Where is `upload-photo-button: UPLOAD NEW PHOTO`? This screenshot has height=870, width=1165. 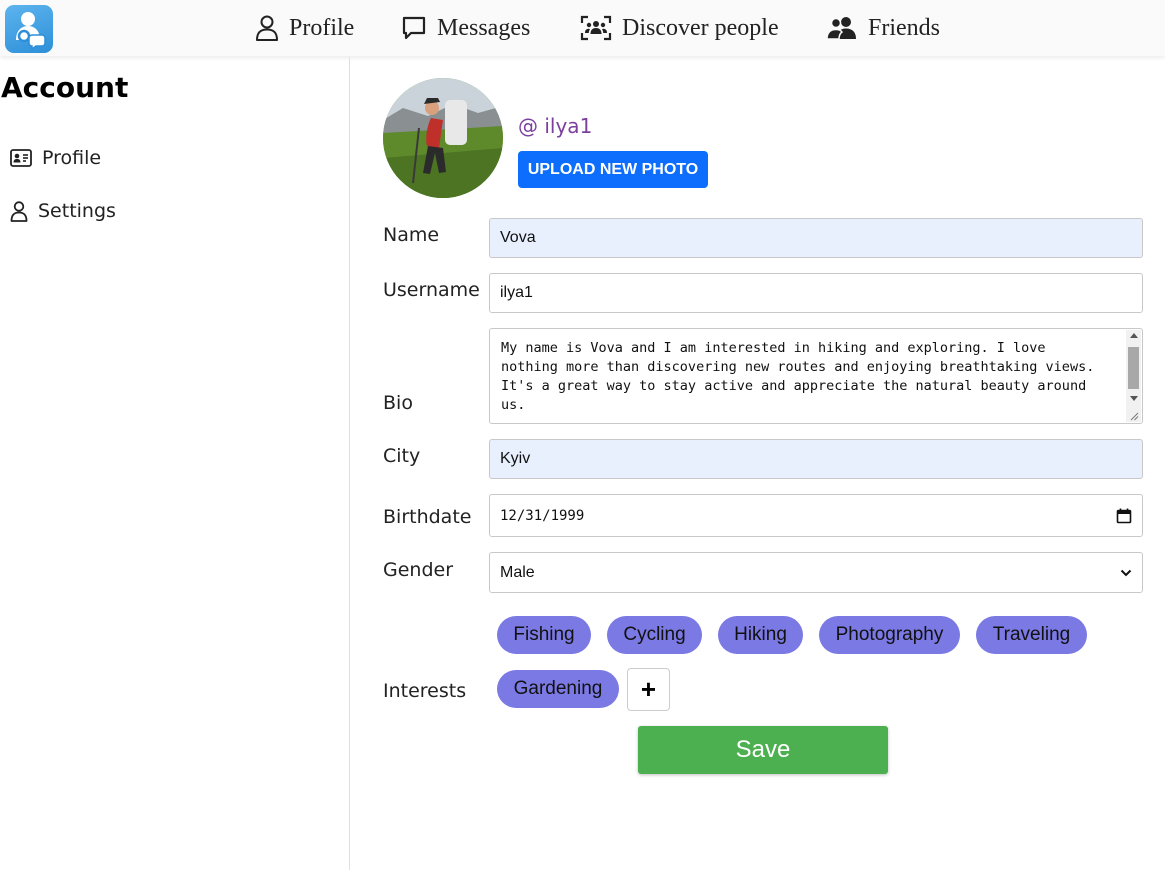
upload-photo-button: UPLOAD NEW PHOTO is located at coordinates (613, 169).